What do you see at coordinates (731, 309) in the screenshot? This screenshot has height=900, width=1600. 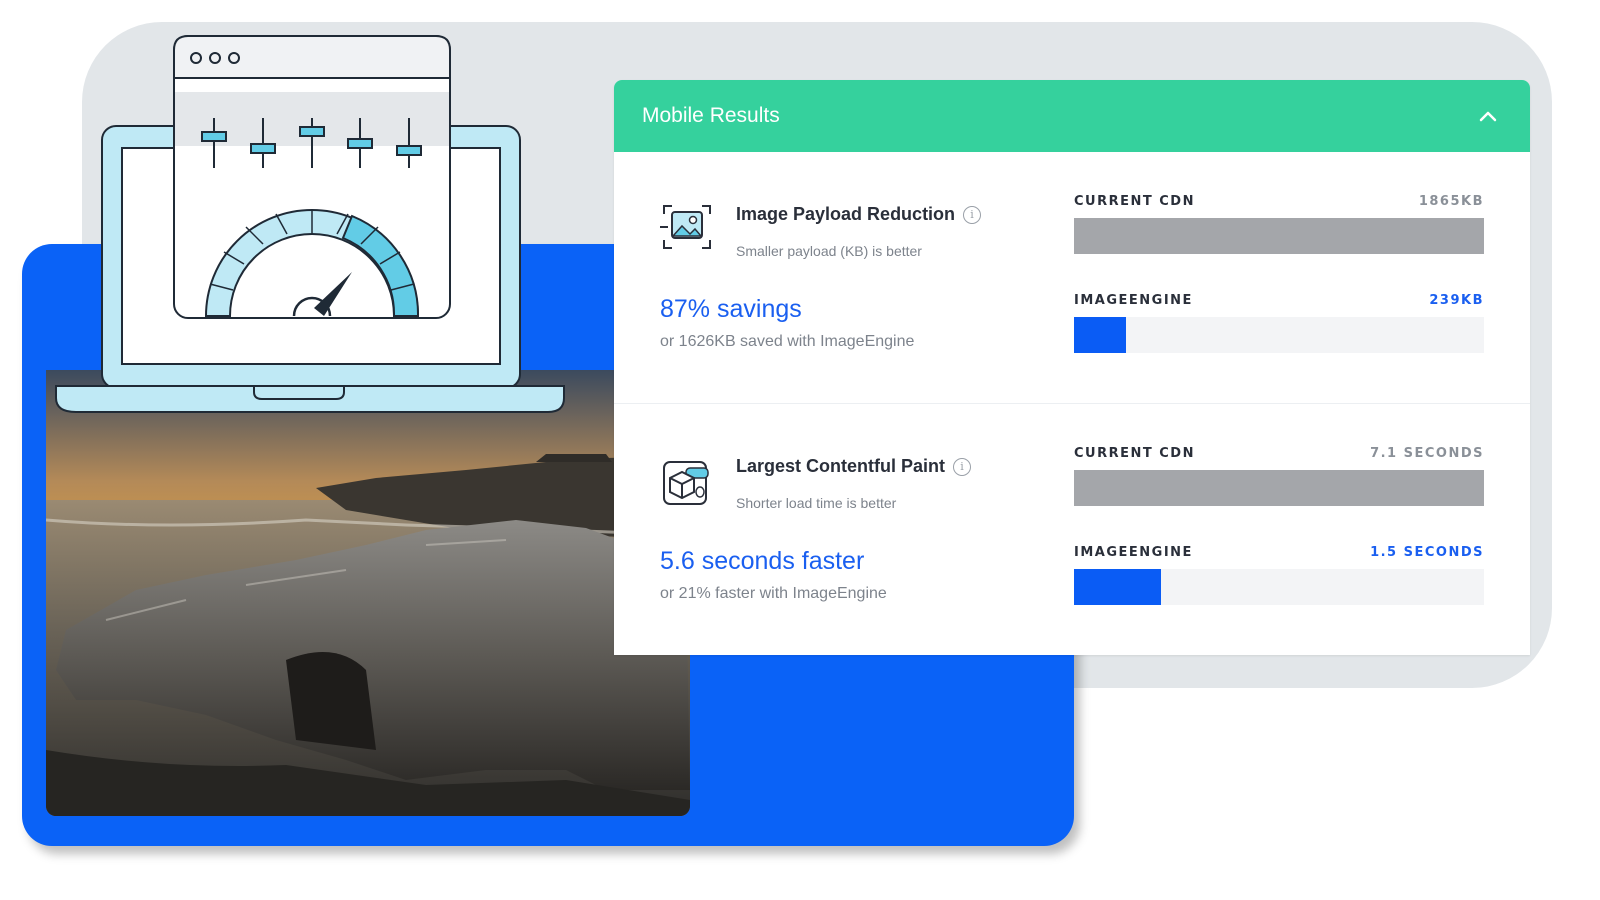 I see `savings-headline: 87% savings` at bounding box center [731, 309].